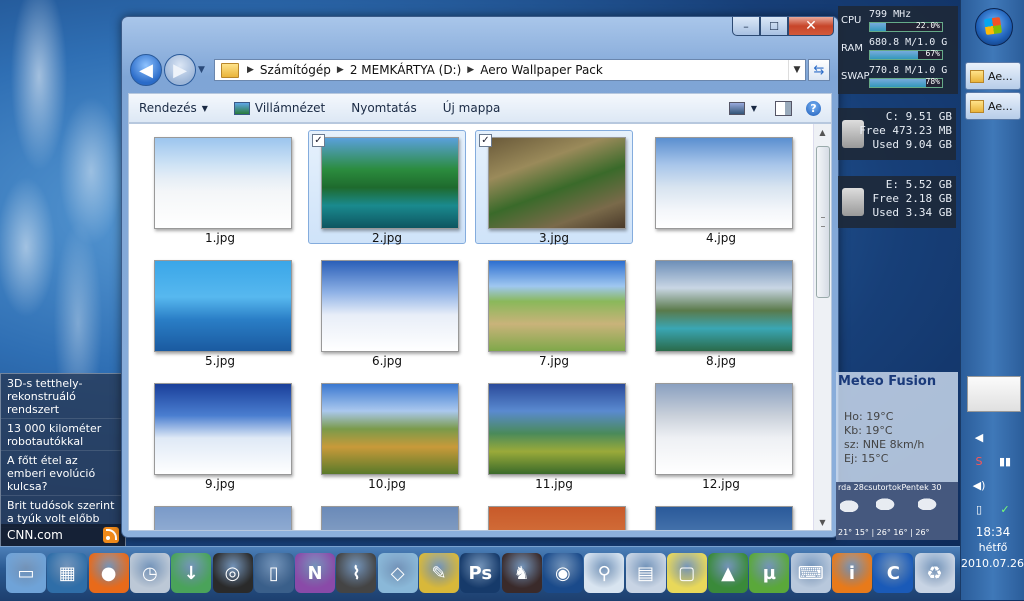 This screenshot has width=1024, height=601. What do you see at coordinates (822, 327) in the screenshot?
I see `vertical-scrollbar: ▲ ▼` at bounding box center [822, 327].